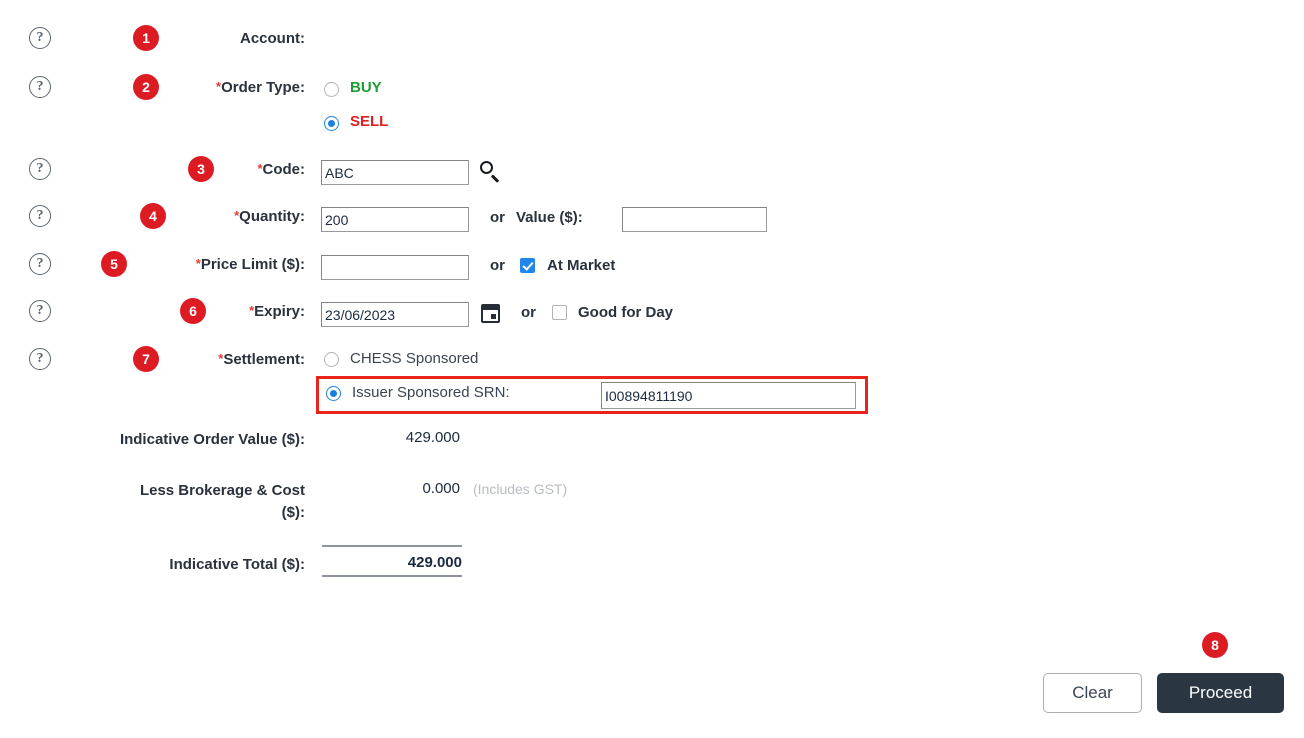  What do you see at coordinates (414, 358) in the screenshot?
I see `radio-label-chess-sponsored: CHESS Sponsored` at bounding box center [414, 358].